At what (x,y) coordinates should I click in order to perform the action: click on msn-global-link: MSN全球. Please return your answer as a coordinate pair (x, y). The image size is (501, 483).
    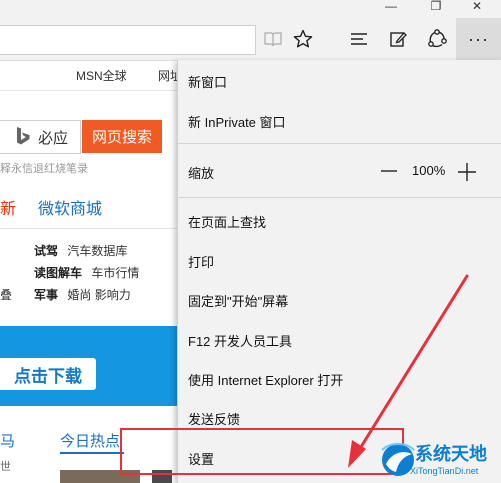
    Looking at the image, I should click on (101, 75).